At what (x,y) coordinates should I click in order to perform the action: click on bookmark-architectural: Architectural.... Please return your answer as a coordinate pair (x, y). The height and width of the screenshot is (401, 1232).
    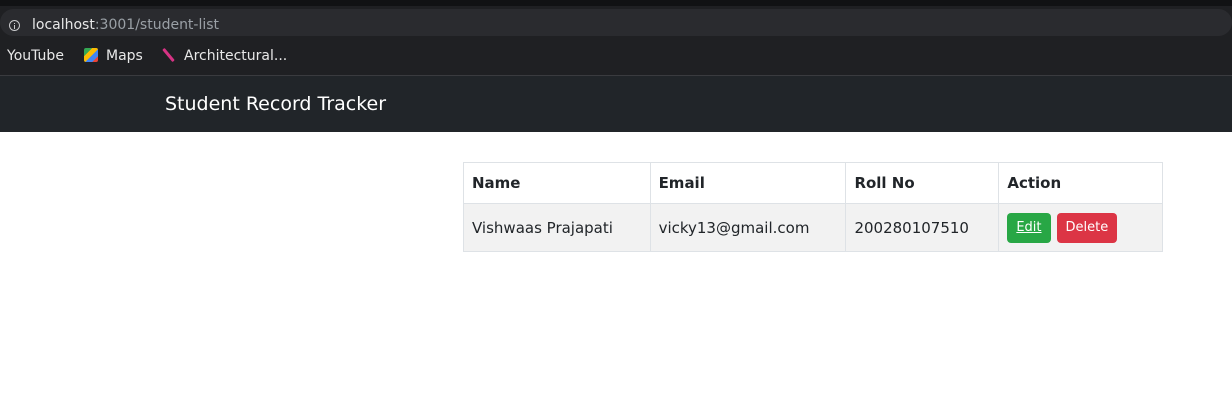
    Looking at the image, I should click on (224, 56).